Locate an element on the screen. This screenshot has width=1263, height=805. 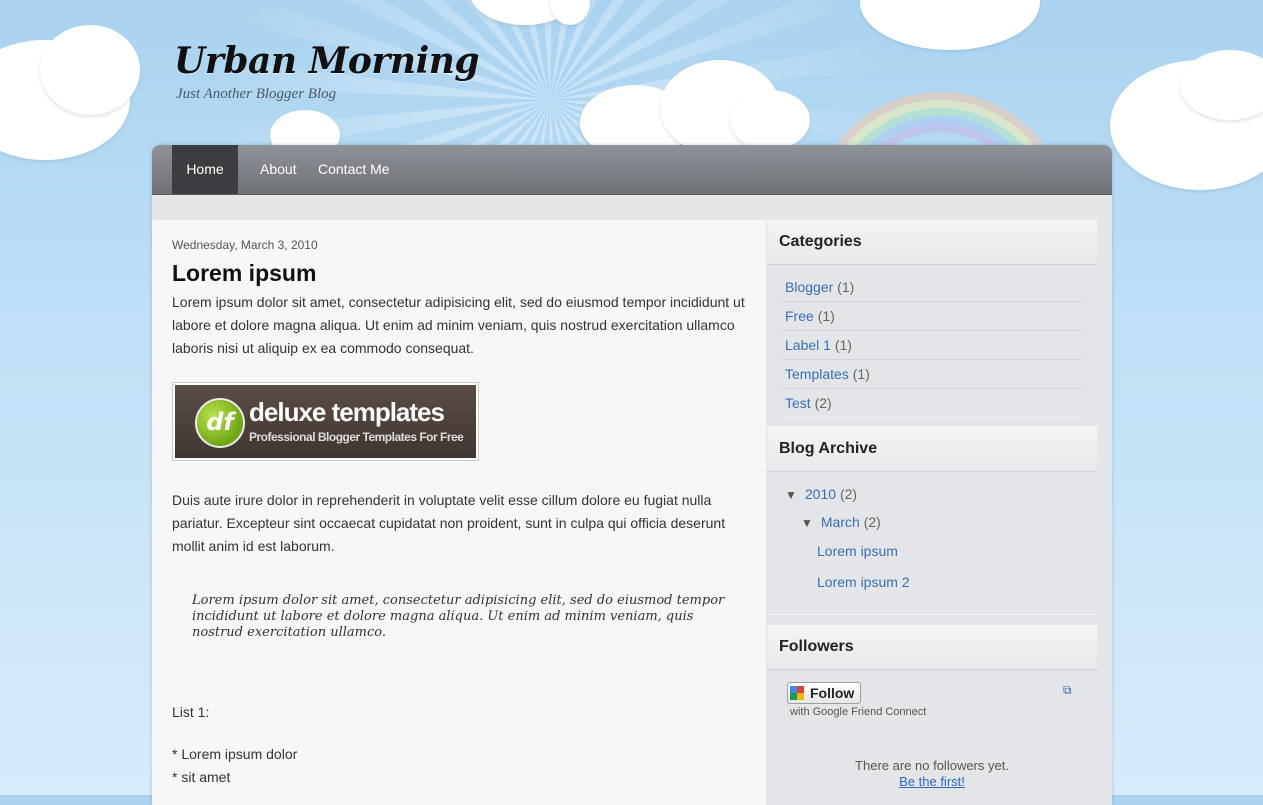
category-item: Free (1) is located at coordinates (932, 316).